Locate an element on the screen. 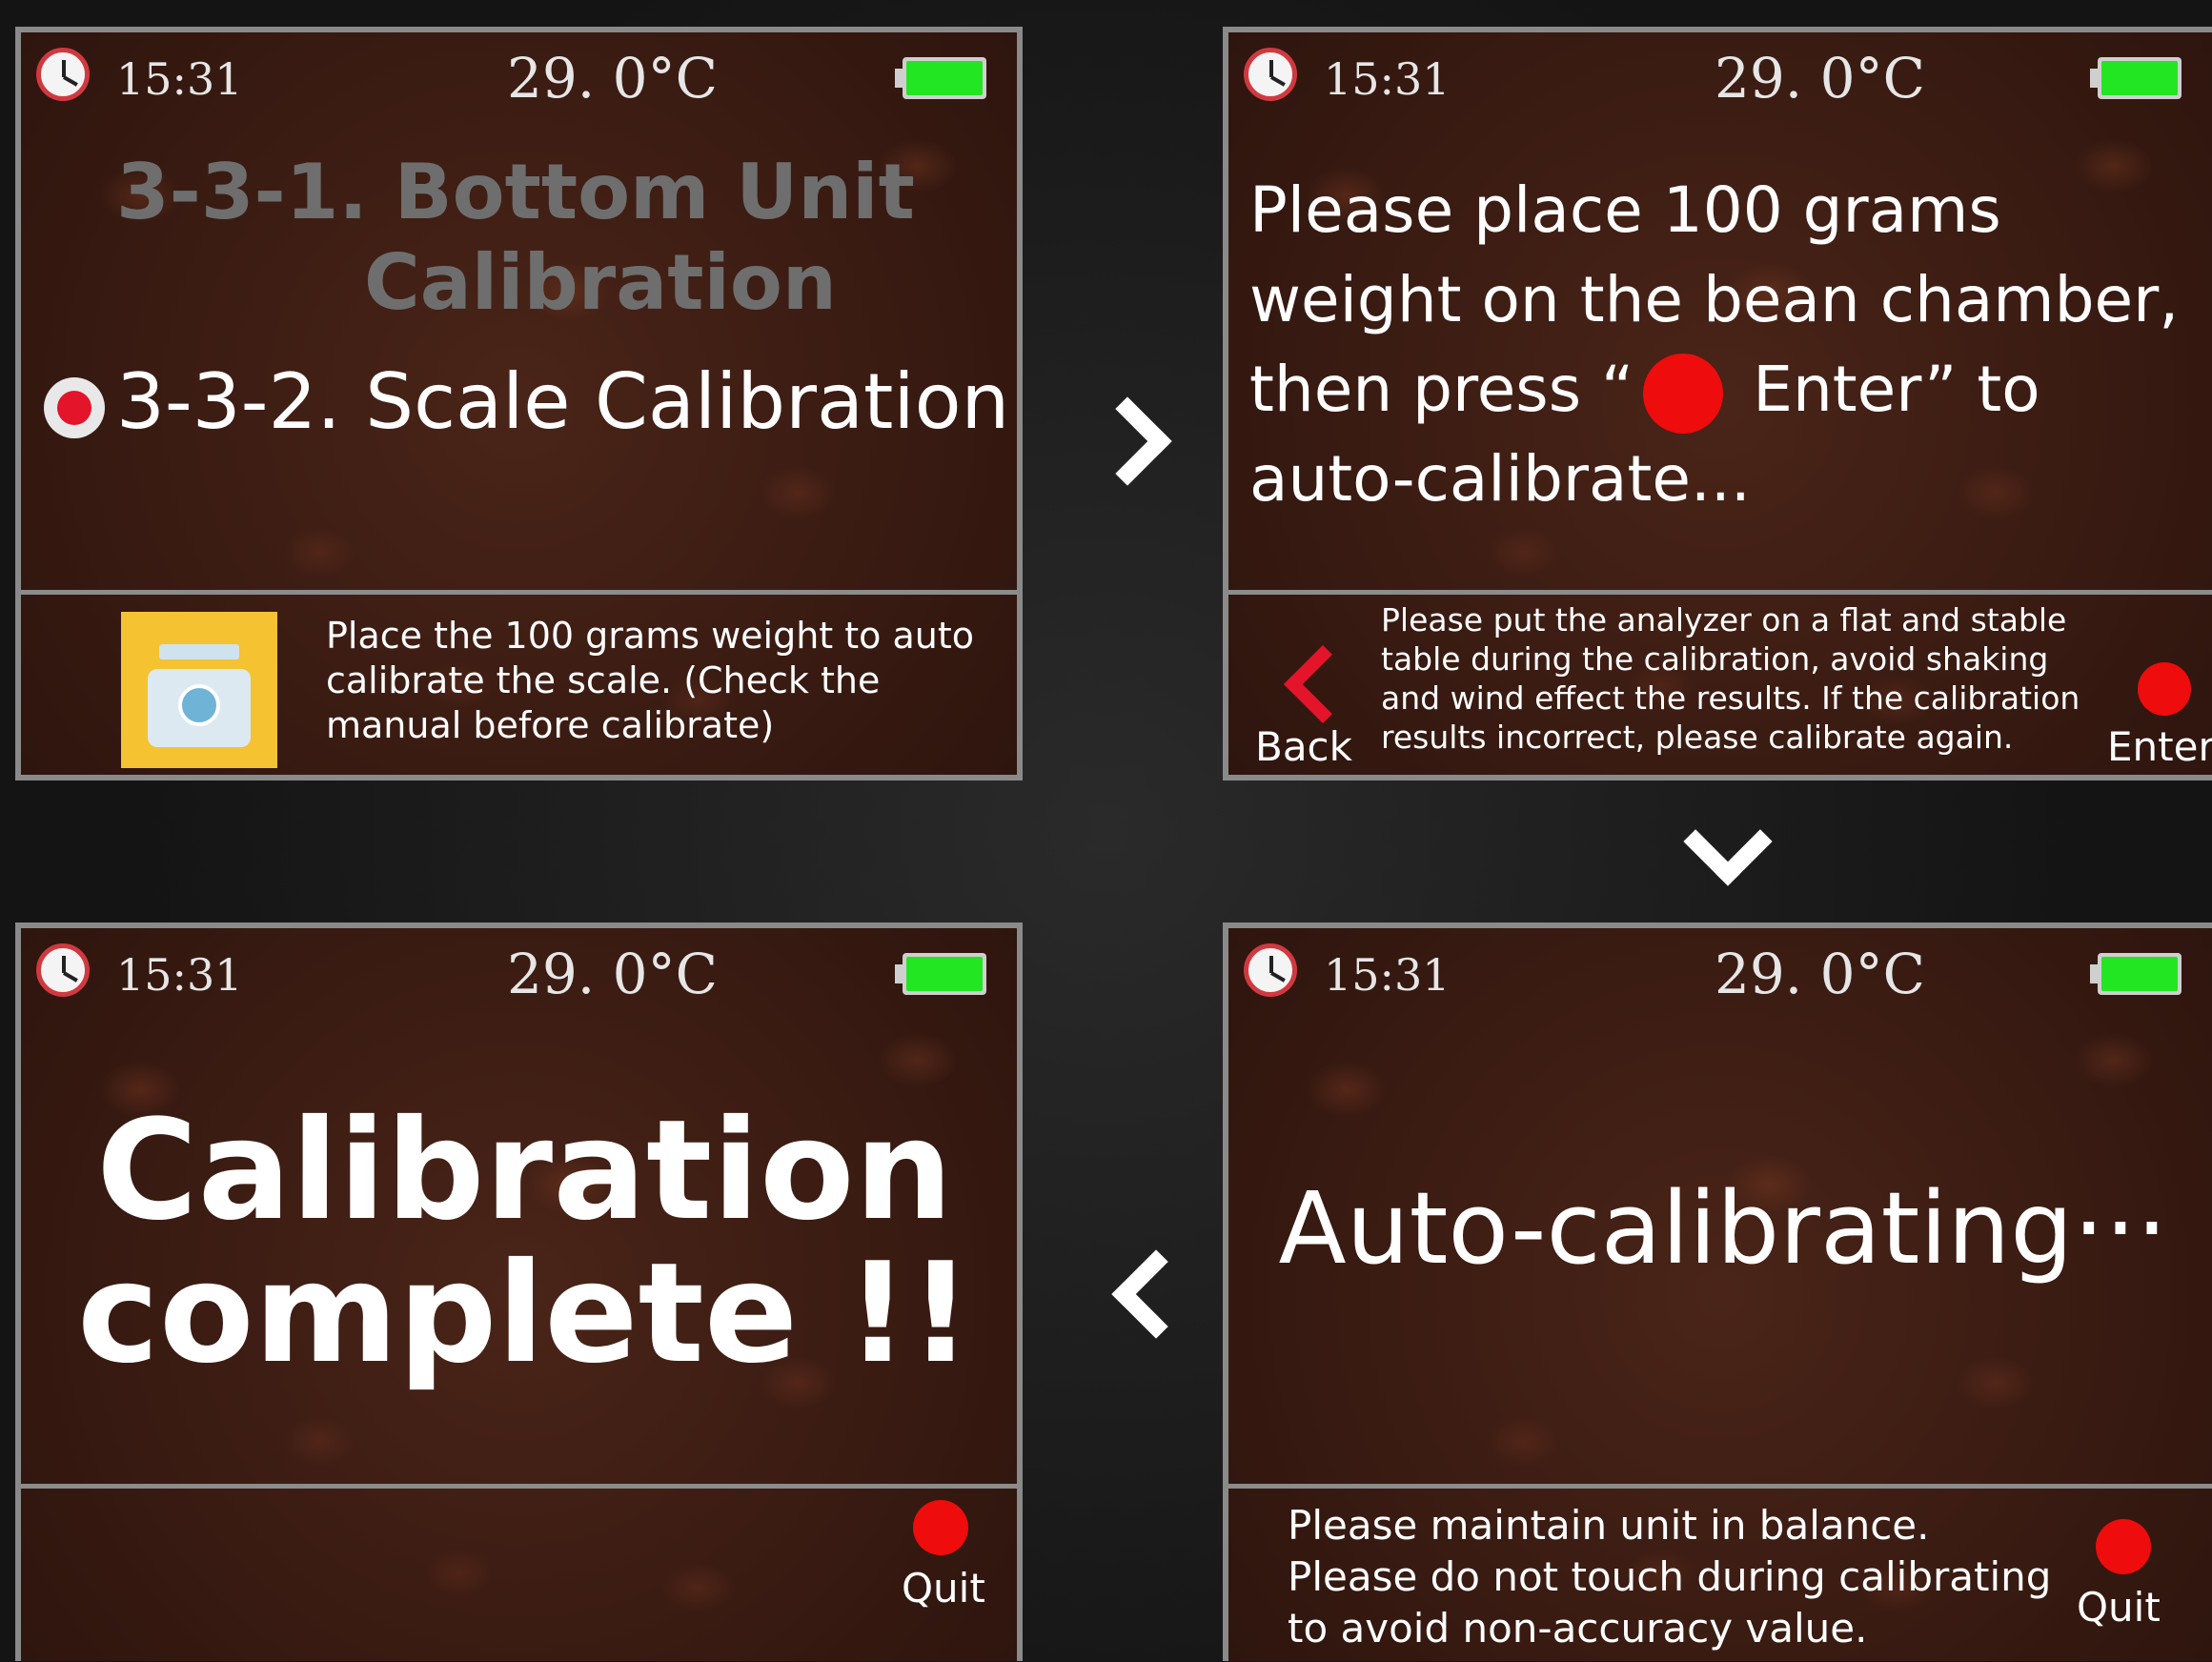 Image resolution: width=2212 pixels, height=1662 pixels. menu-item-scale-calibration: 3-3-2. Scale Calibration is located at coordinates (562, 402).